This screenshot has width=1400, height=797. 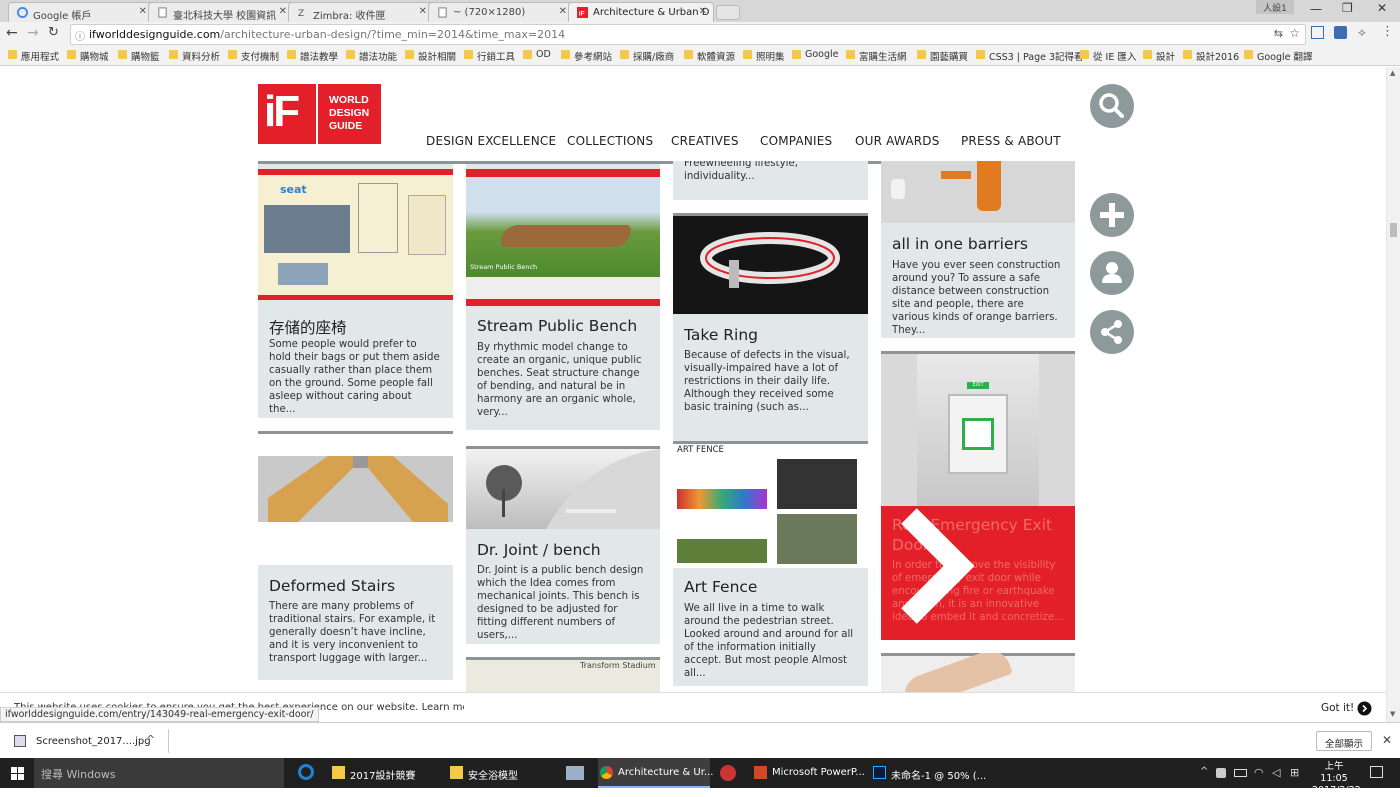 I want to click on bookmark-item: 軟體資源, so click(x=709, y=56).